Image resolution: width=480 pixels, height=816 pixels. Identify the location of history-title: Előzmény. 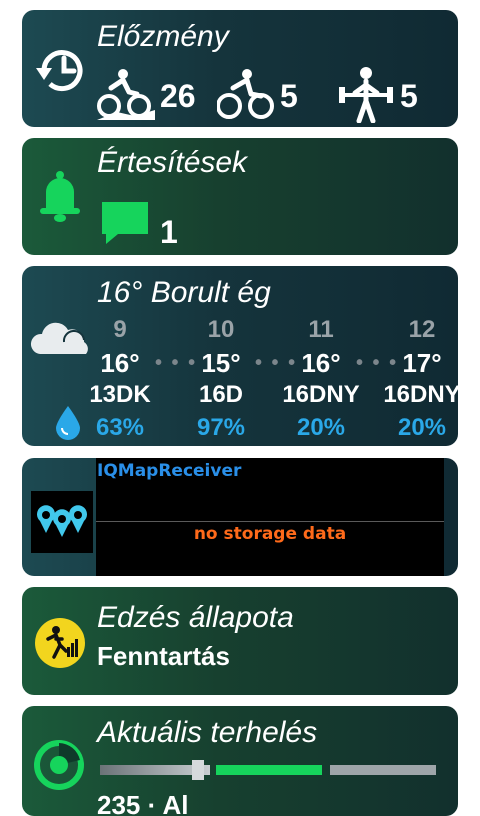
(163, 36).